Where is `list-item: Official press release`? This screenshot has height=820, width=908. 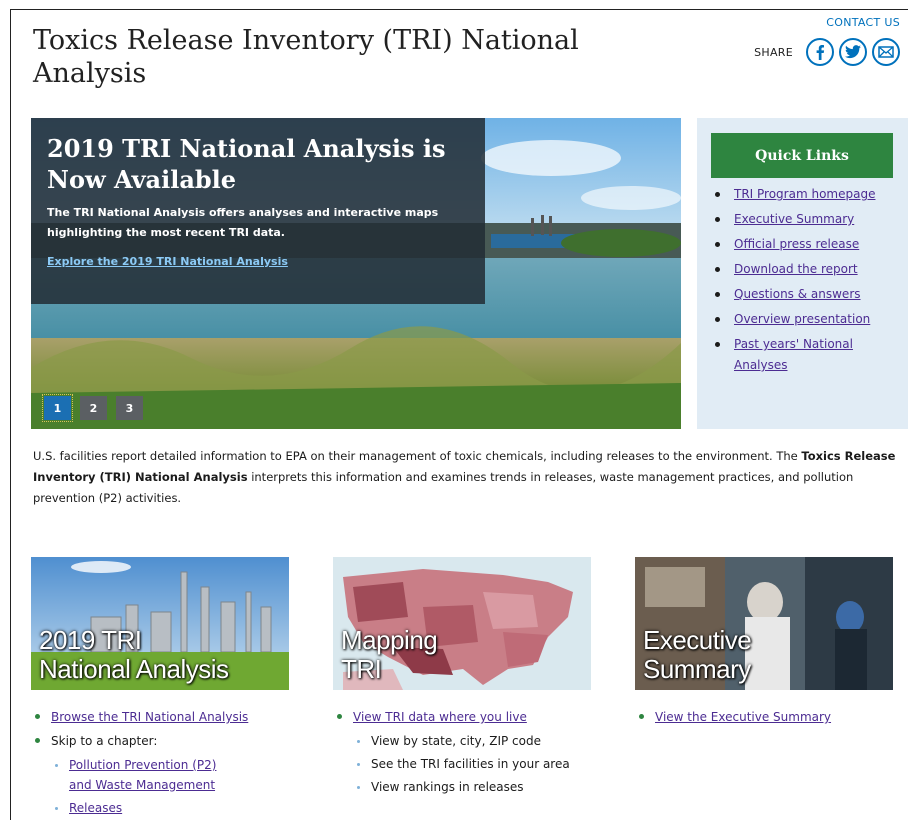 list-item: Official press release is located at coordinates (802, 244).